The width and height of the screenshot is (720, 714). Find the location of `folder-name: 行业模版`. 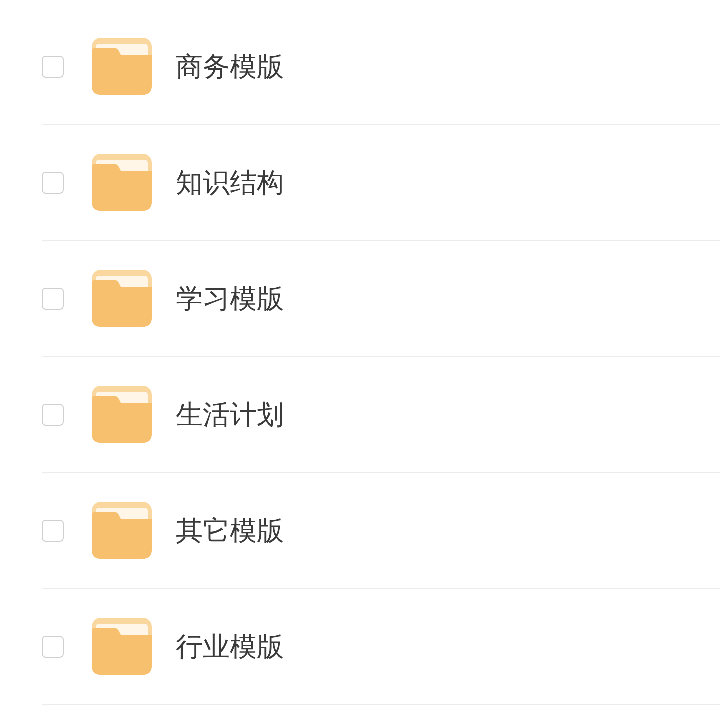

folder-name: 行业模版 is located at coordinates (230, 647).